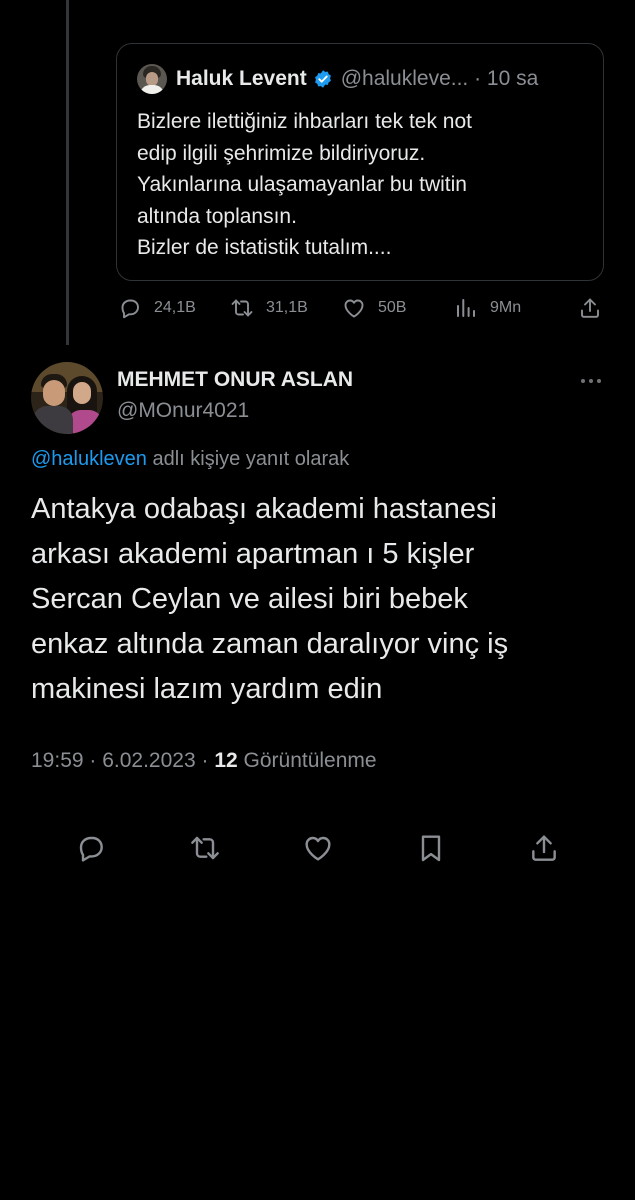  What do you see at coordinates (506, 307) in the screenshot?
I see `views-count: 9Mn` at bounding box center [506, 307].